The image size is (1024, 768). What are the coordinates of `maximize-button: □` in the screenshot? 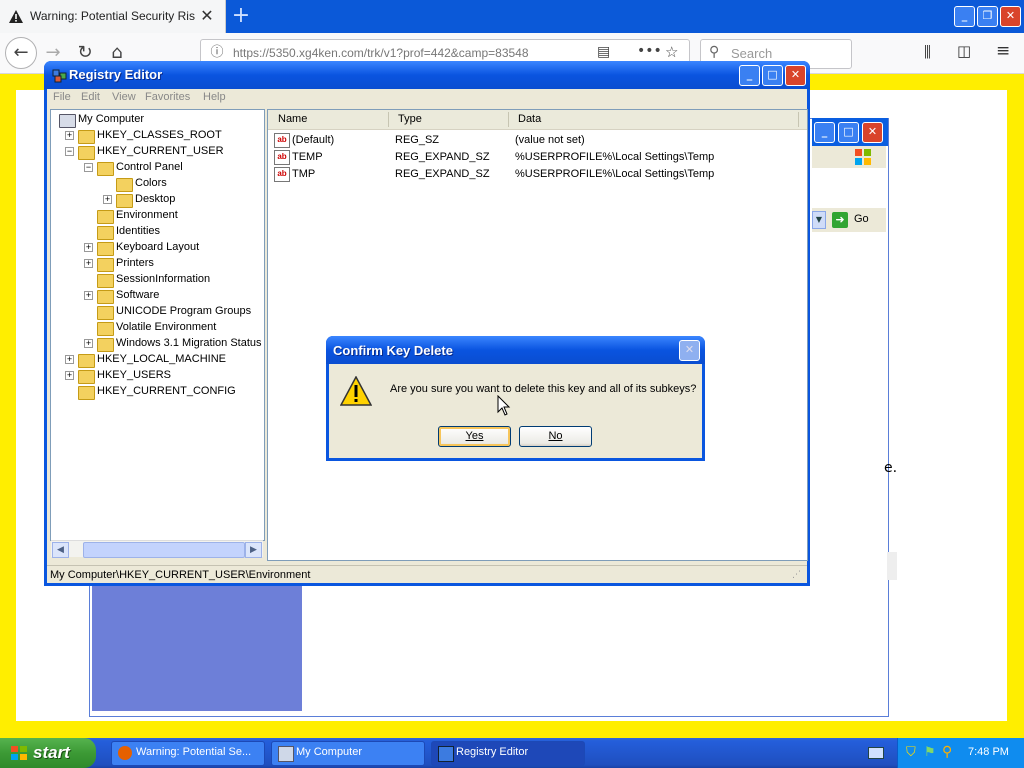 It's located at (772, 75).